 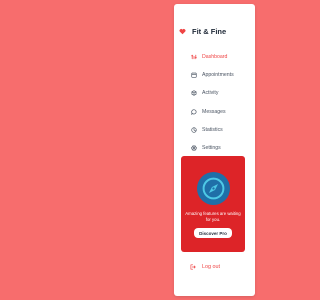 What do you see at coordinates (182, 32) in the screenshot?
I see `heart-icon` at bounding box center [182, 32].